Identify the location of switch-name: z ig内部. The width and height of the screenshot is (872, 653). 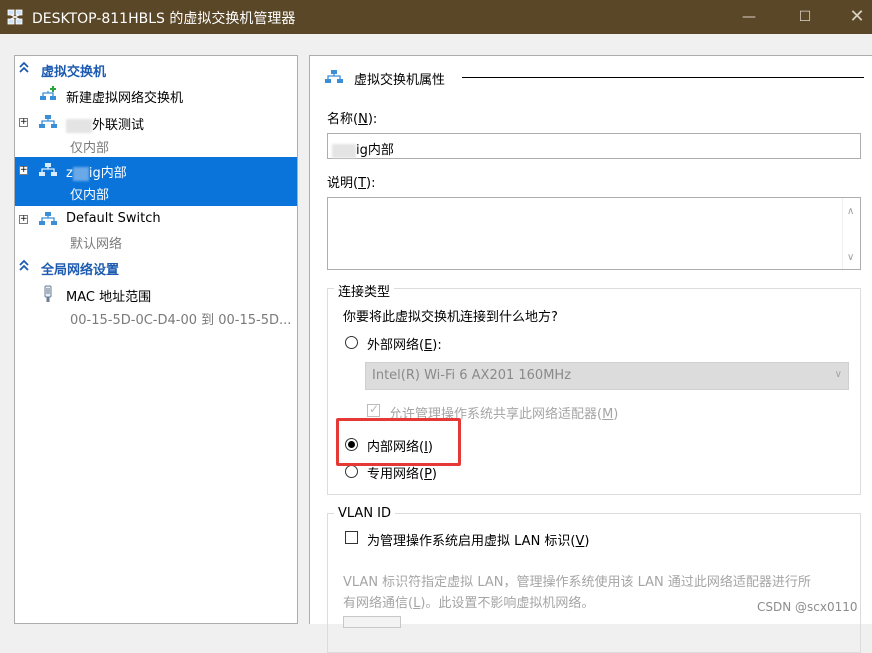
(96, 173).